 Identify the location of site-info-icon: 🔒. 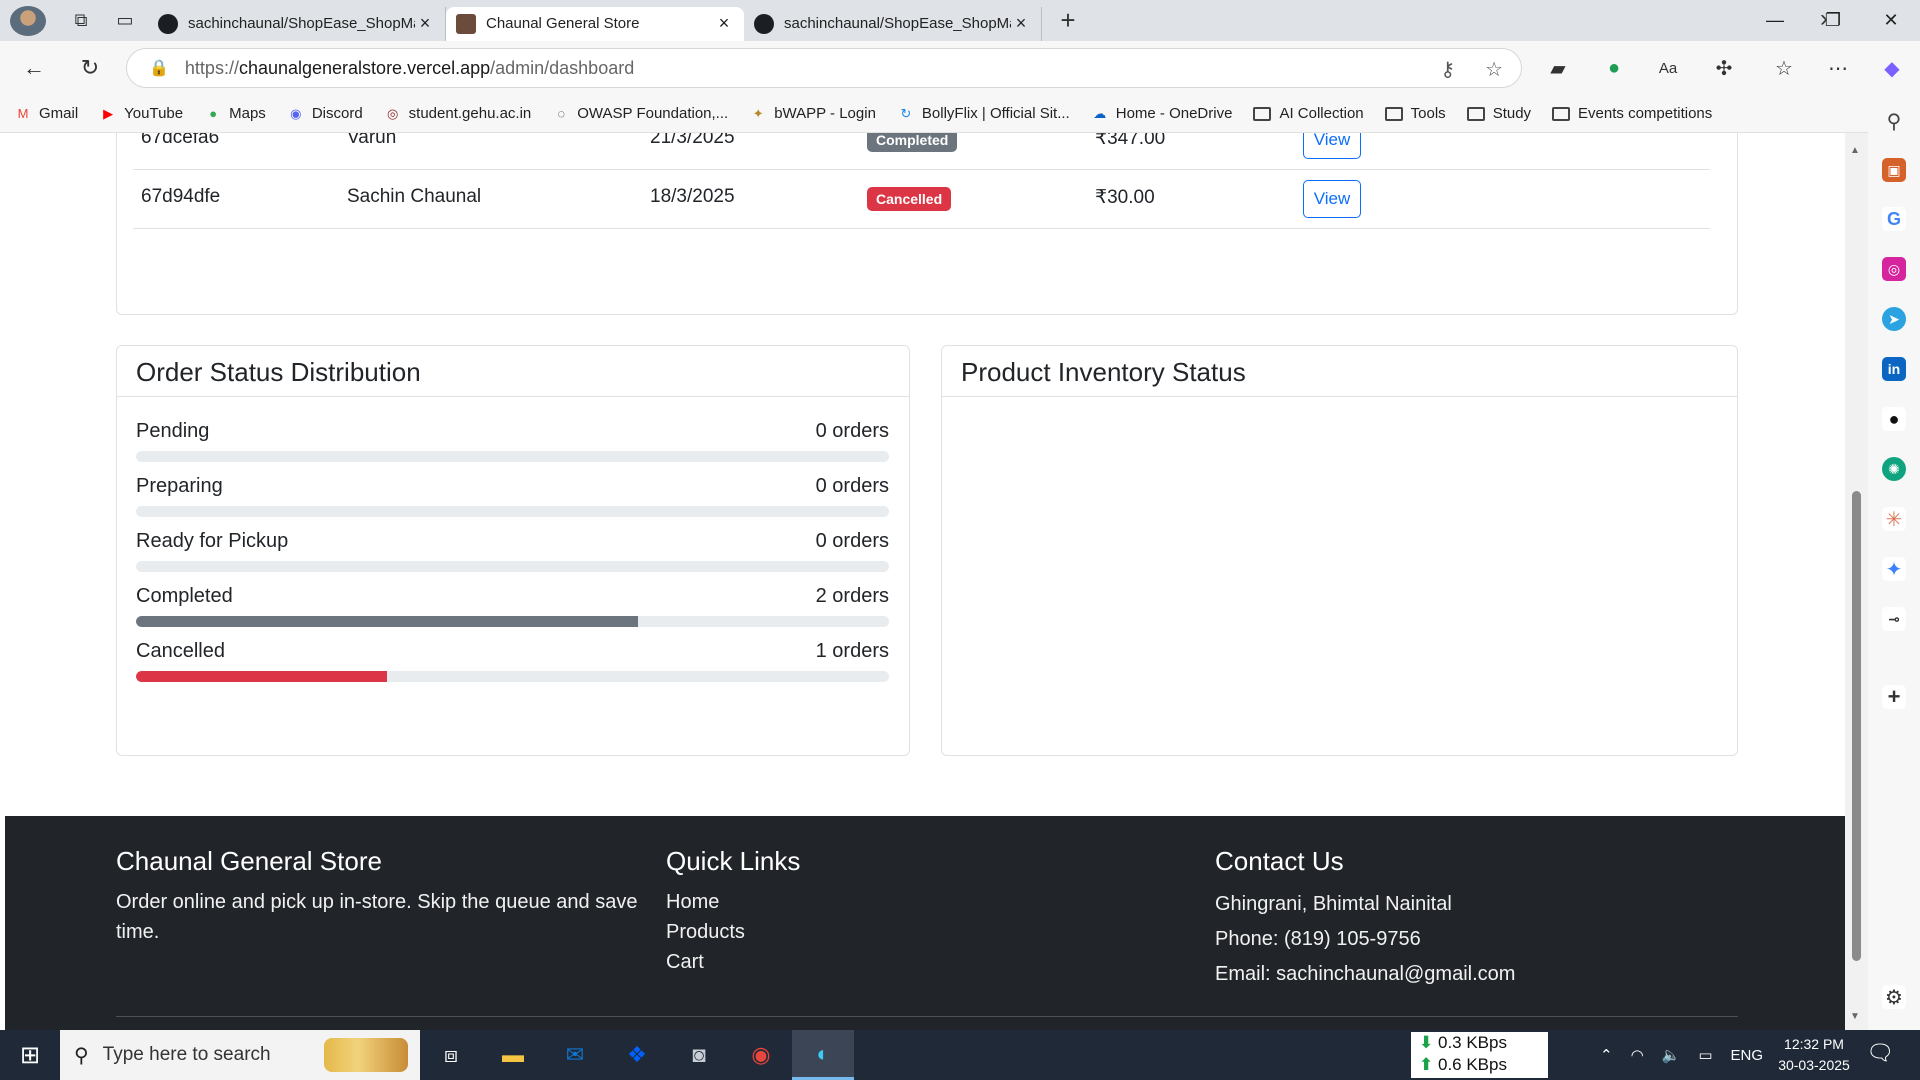
(159, 68).